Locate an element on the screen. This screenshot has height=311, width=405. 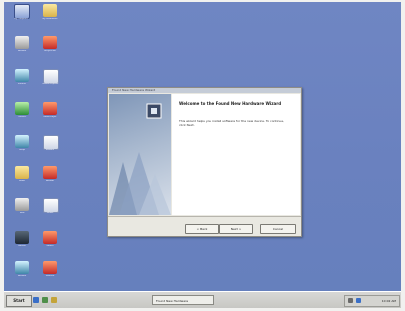
desktop-icon: Readme is located at coordinates (50, 147).